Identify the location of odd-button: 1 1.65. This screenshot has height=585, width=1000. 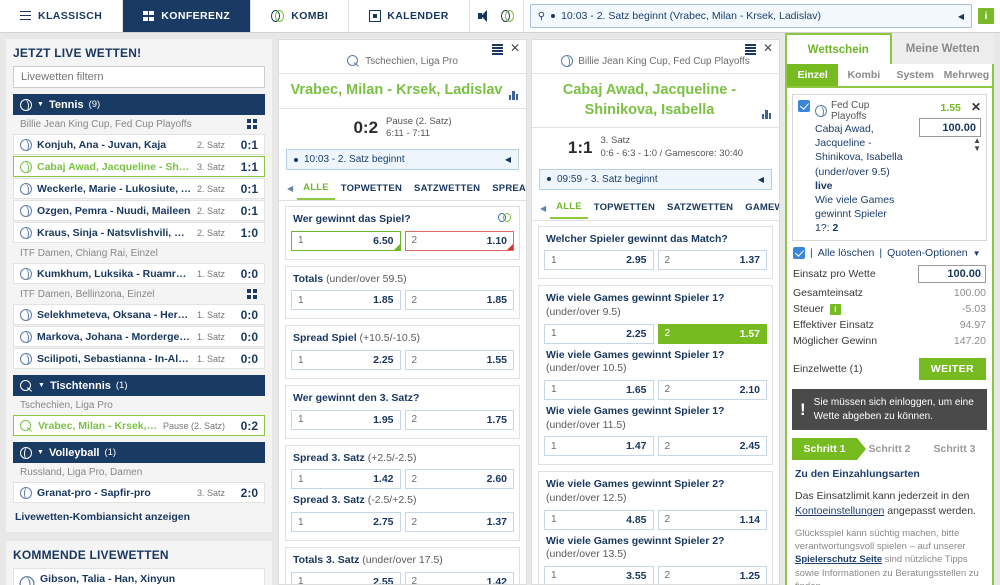
(599, 389).